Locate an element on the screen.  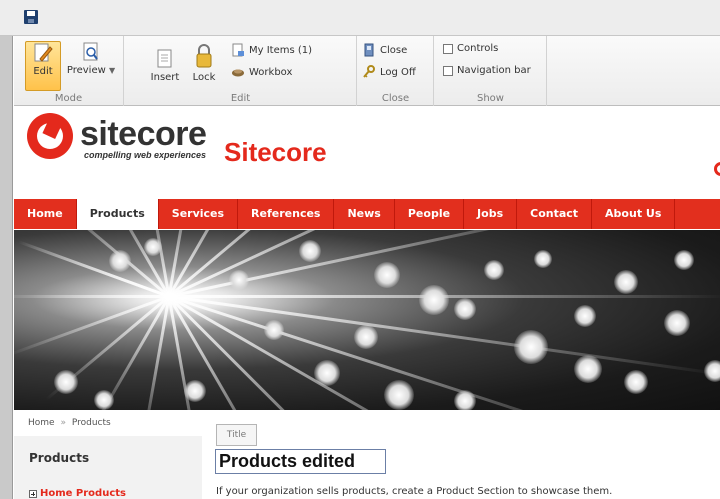
nav-item-contact: Contact is located at coordinates (555, 214).